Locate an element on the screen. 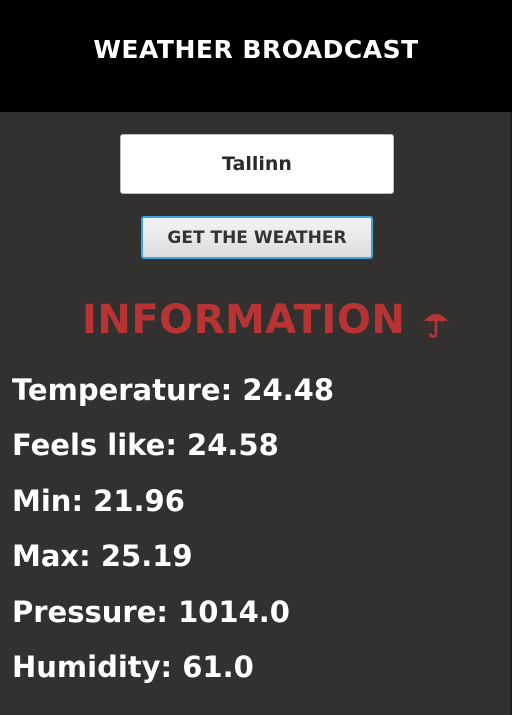 This screenshot has height=715, width=512. pressure-row: Pressure: 1014.0 is located at coordinates (257, 612).